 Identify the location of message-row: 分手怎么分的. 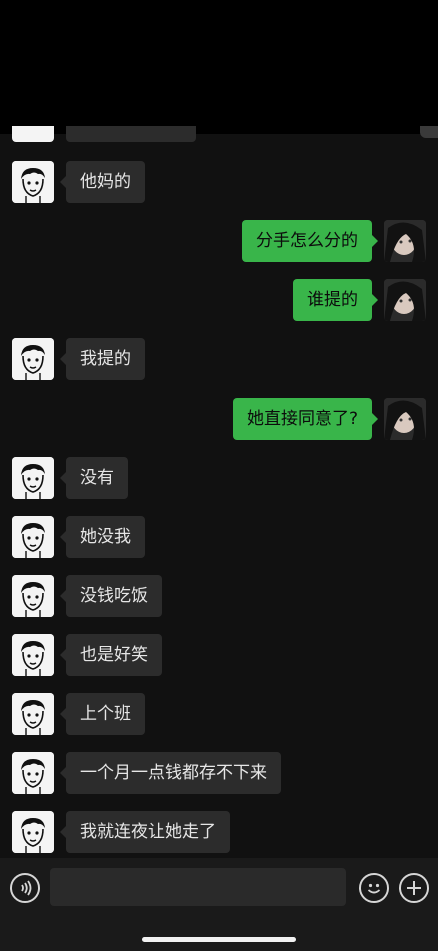
(219, 241).